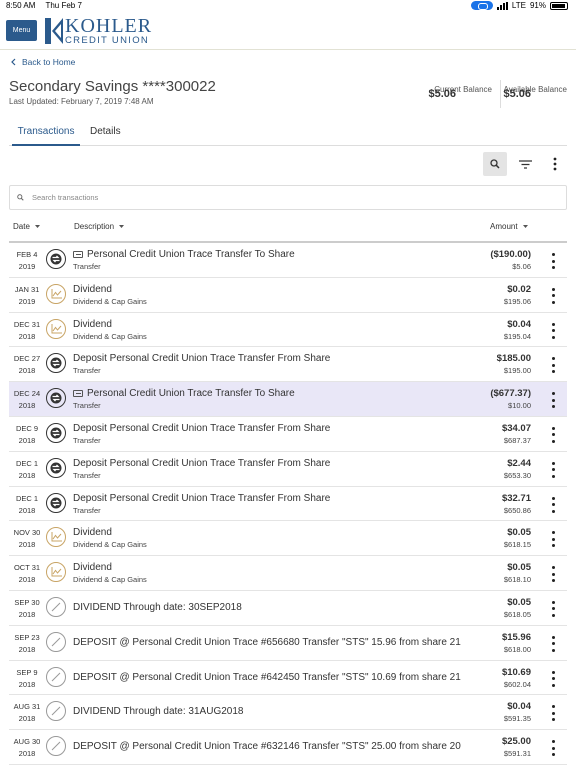 The width and height of the screenshot is (576, 768). I want to click on transaction-running-balance: $195.00, so click(517, 371).